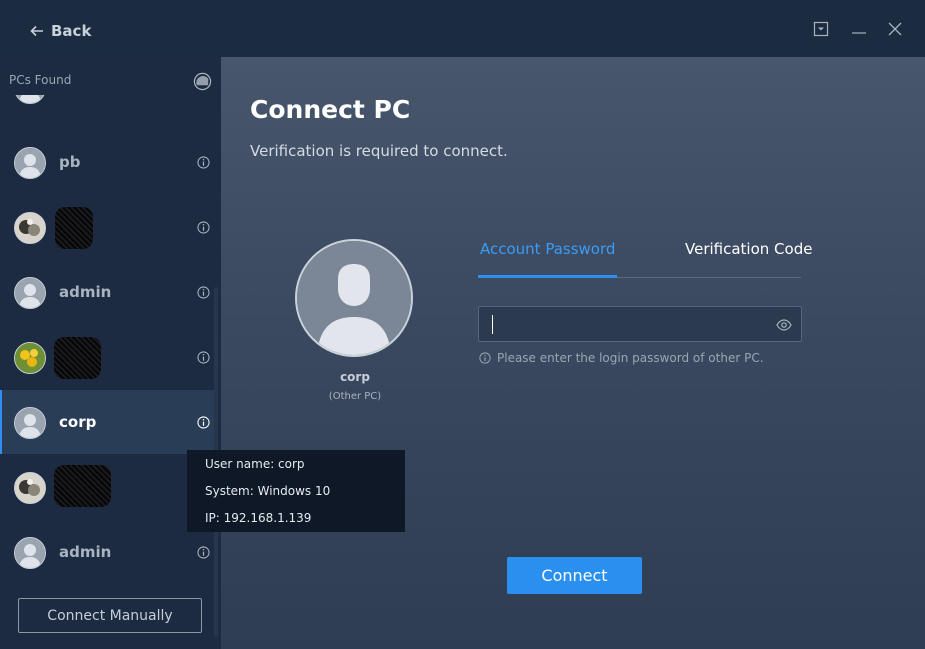  What do you see at coordinates (70, 162) in the screenshot?
I see `pc-name: pb` at bounding box center [70, 162].